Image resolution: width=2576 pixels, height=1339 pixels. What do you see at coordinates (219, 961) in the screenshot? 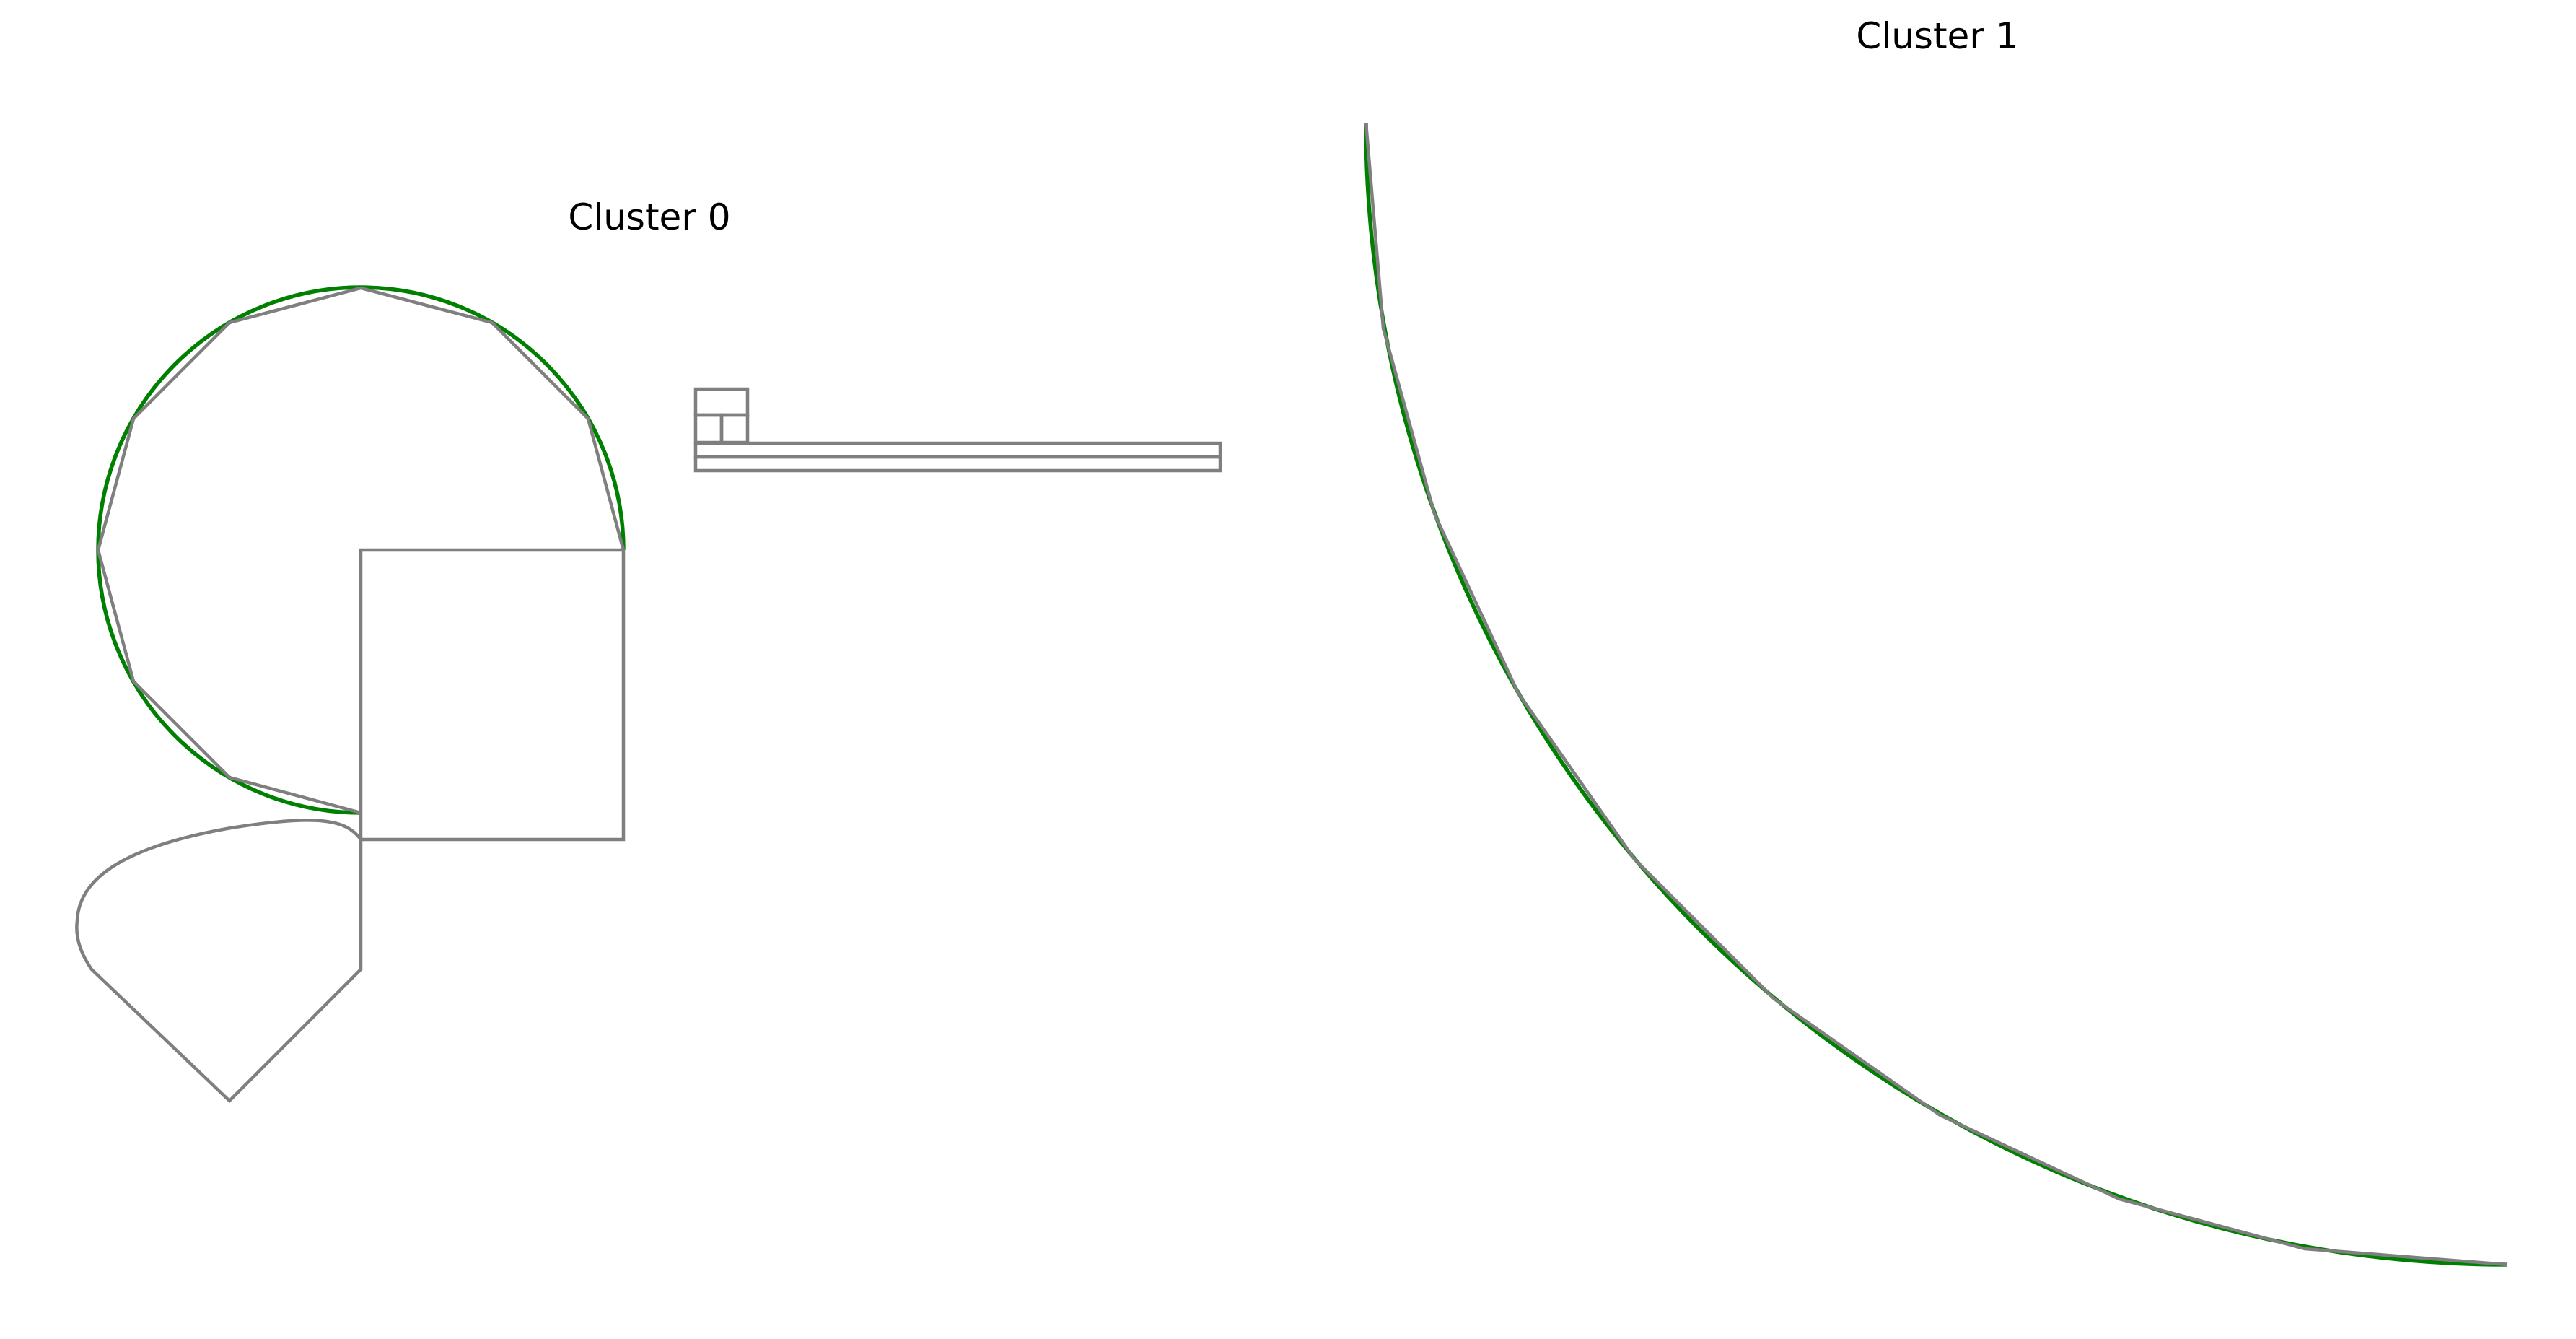
I see `cluster-0-teardrop-shape` at bounding box center [219, 961].